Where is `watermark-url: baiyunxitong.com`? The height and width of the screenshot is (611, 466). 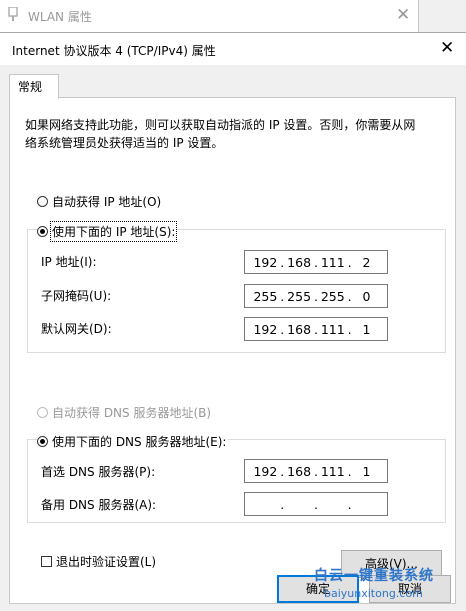
watermark-url: baiyunxitong.com is located at coordinates (373, 593).